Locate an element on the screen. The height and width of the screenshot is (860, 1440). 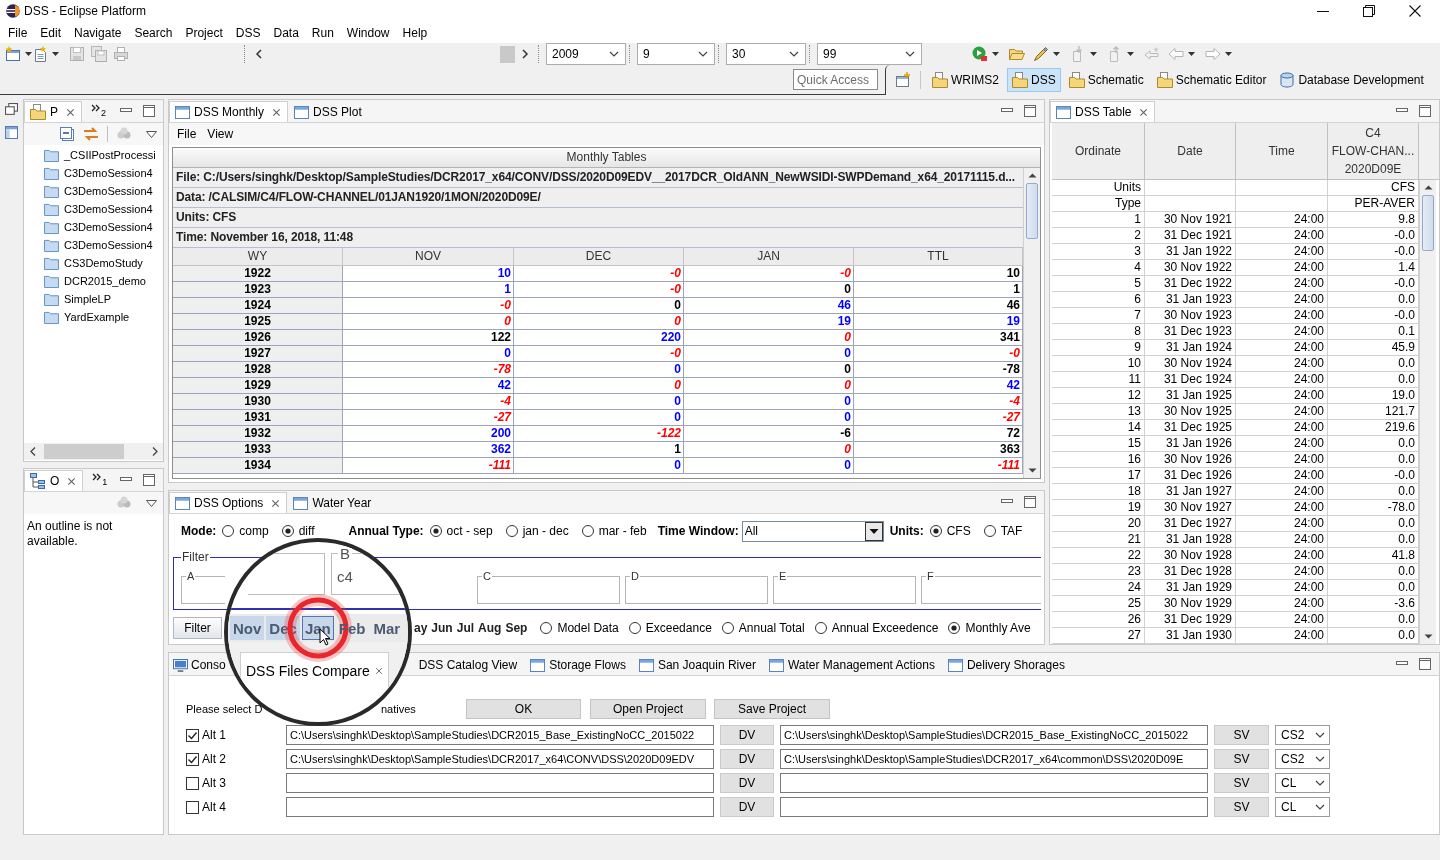
radio-option: mar - feb is located at coordinates (614, 531).